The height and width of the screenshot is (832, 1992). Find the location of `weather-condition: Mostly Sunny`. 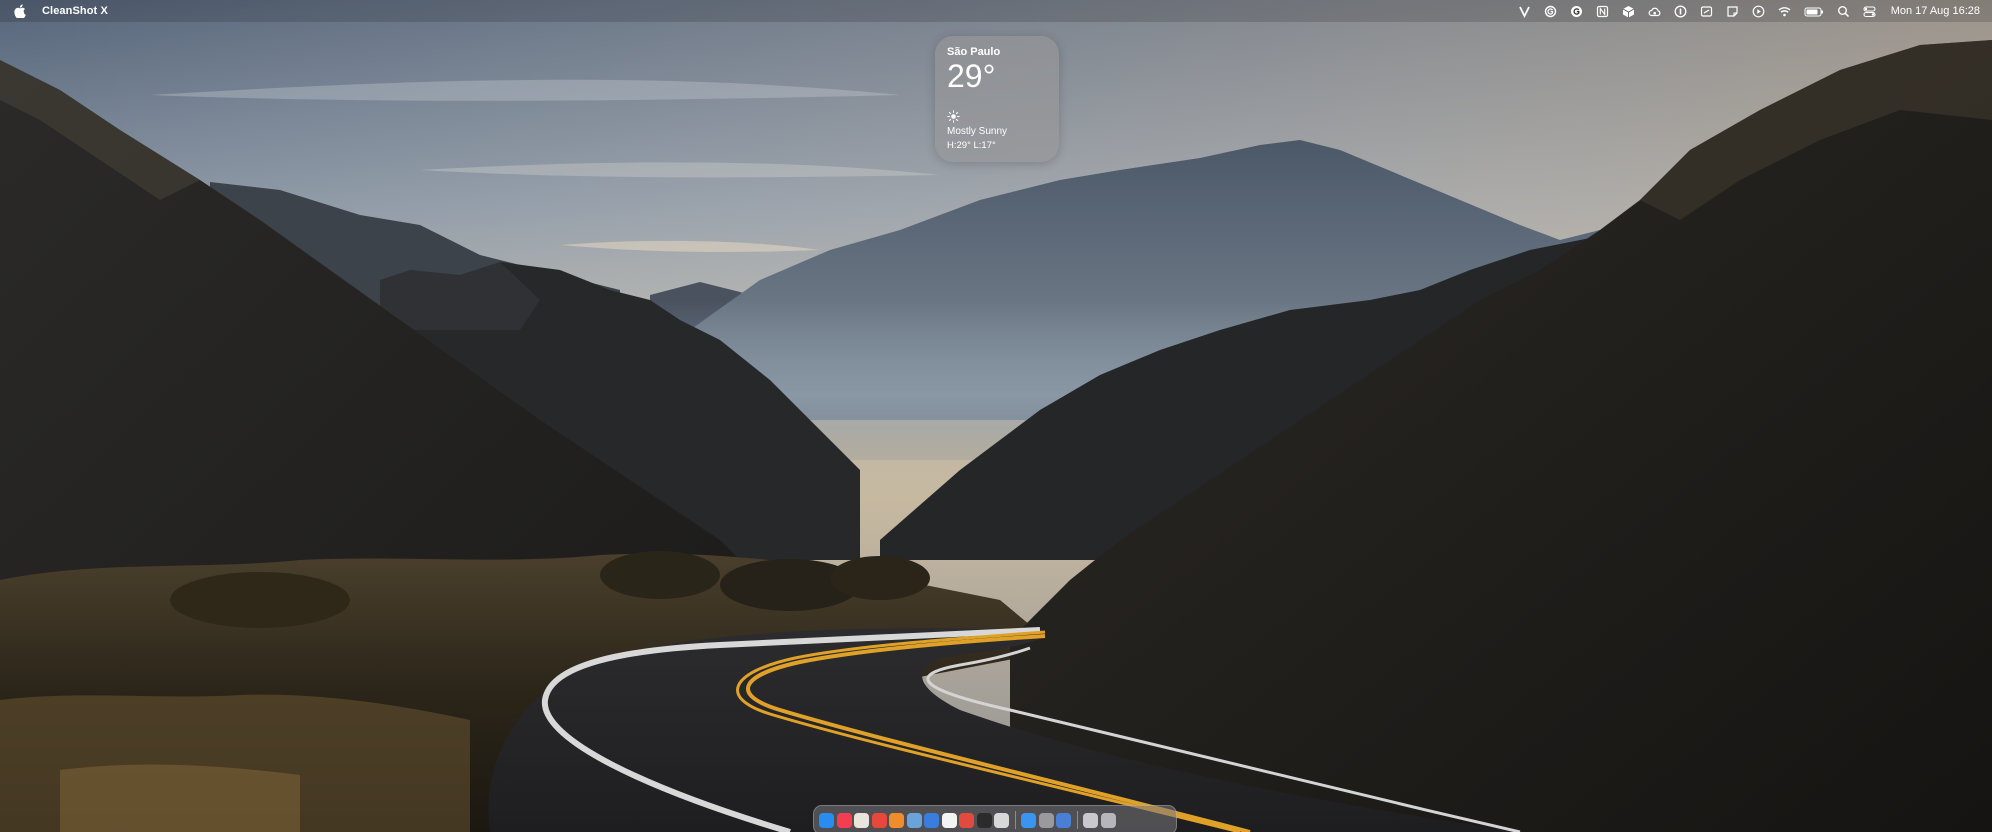

weather-condition: Mostly Sunny is located at coordinates (977, 131).